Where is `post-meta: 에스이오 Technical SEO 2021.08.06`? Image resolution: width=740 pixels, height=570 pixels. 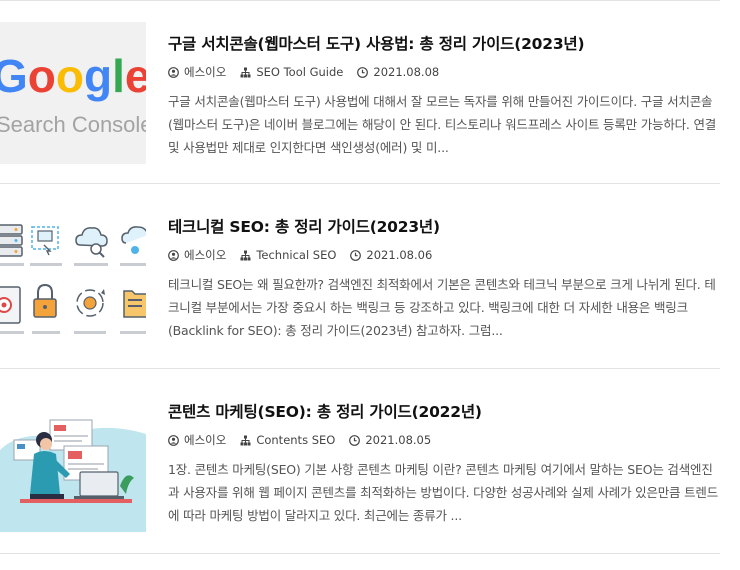 post-meta: 에스이오 Technical SEO 2021.08.06 is located at coordinates (307, 255).